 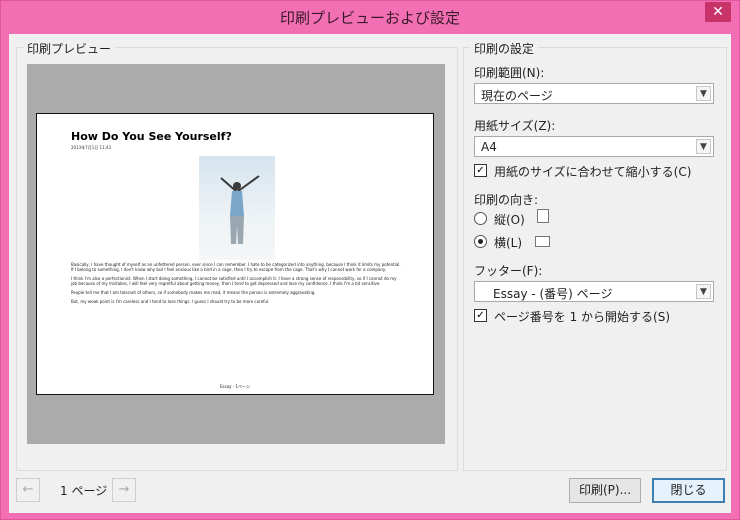 I want to click on close-window-button: ✕, so click(x=718, y=12).